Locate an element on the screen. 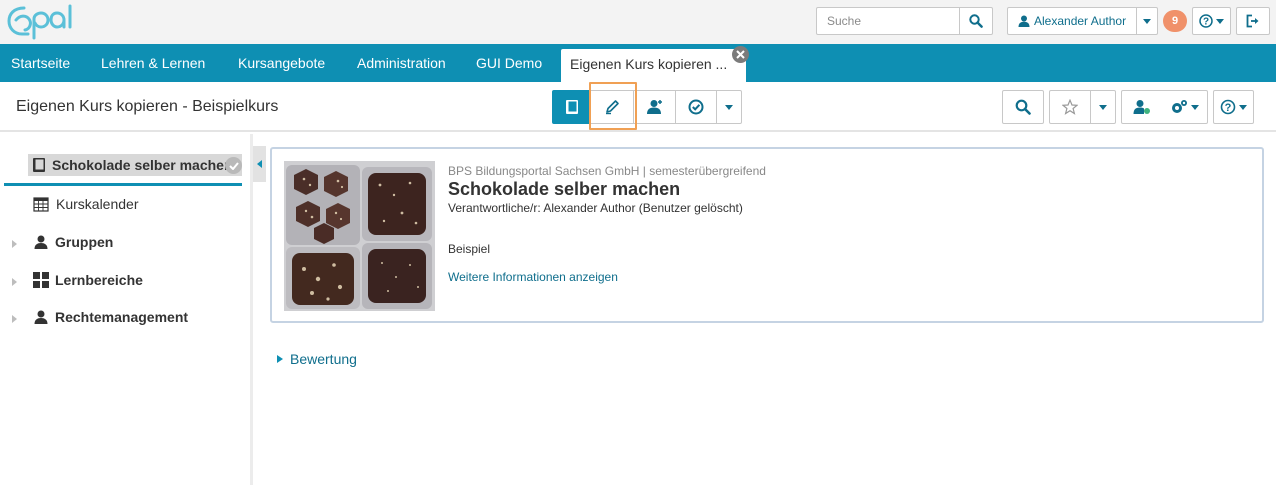  evaluation-toggle: Bewertung is located at coordinates (317, 359).